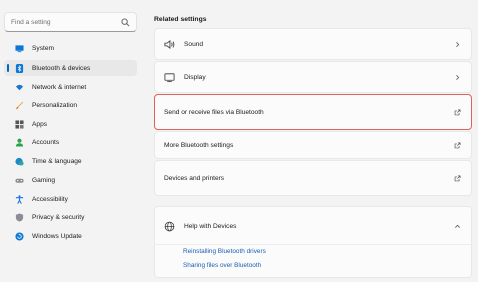 This screenshot has height=282, width=478. What do you see at coordinates (313, 44) in the screenshot?
I see `sound-row: Sound` at bounding box center [313, 44].